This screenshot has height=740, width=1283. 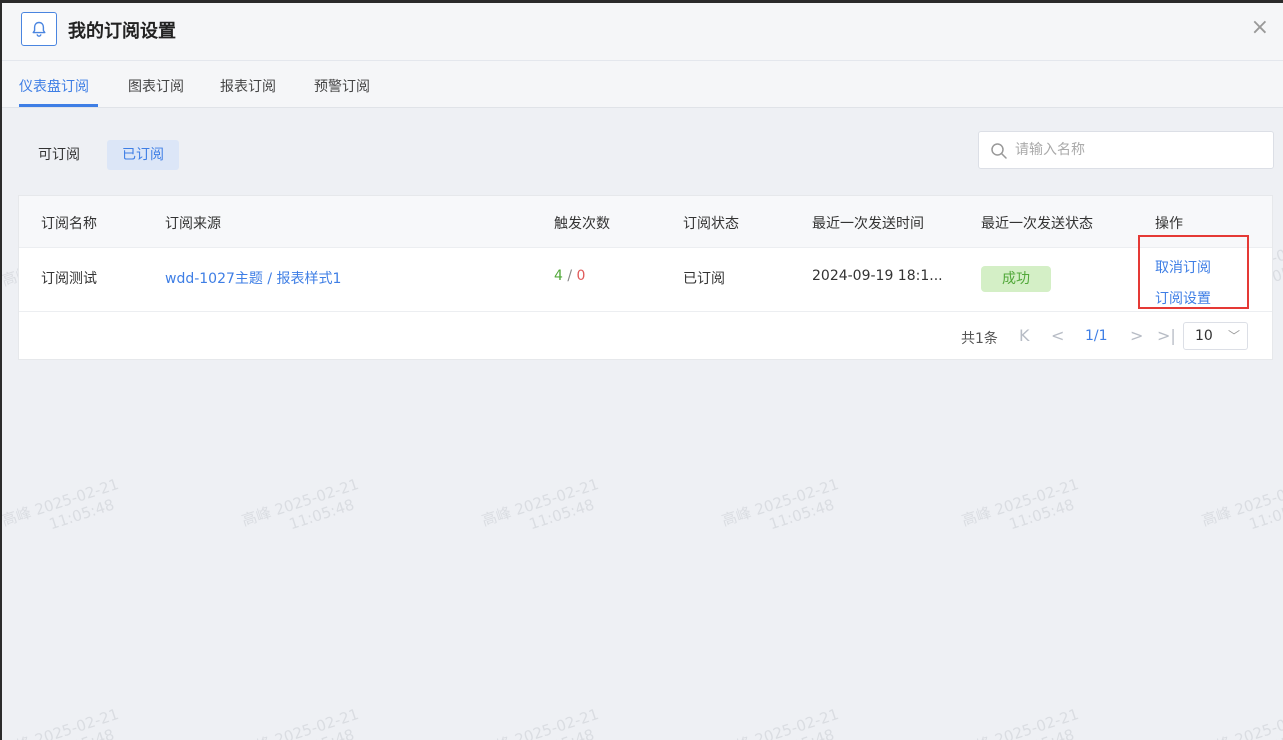 What do you see at coordinates (979, 339) in the screenshot?
I see `pagination-total: 共1条` at bounding box center [979, 339].